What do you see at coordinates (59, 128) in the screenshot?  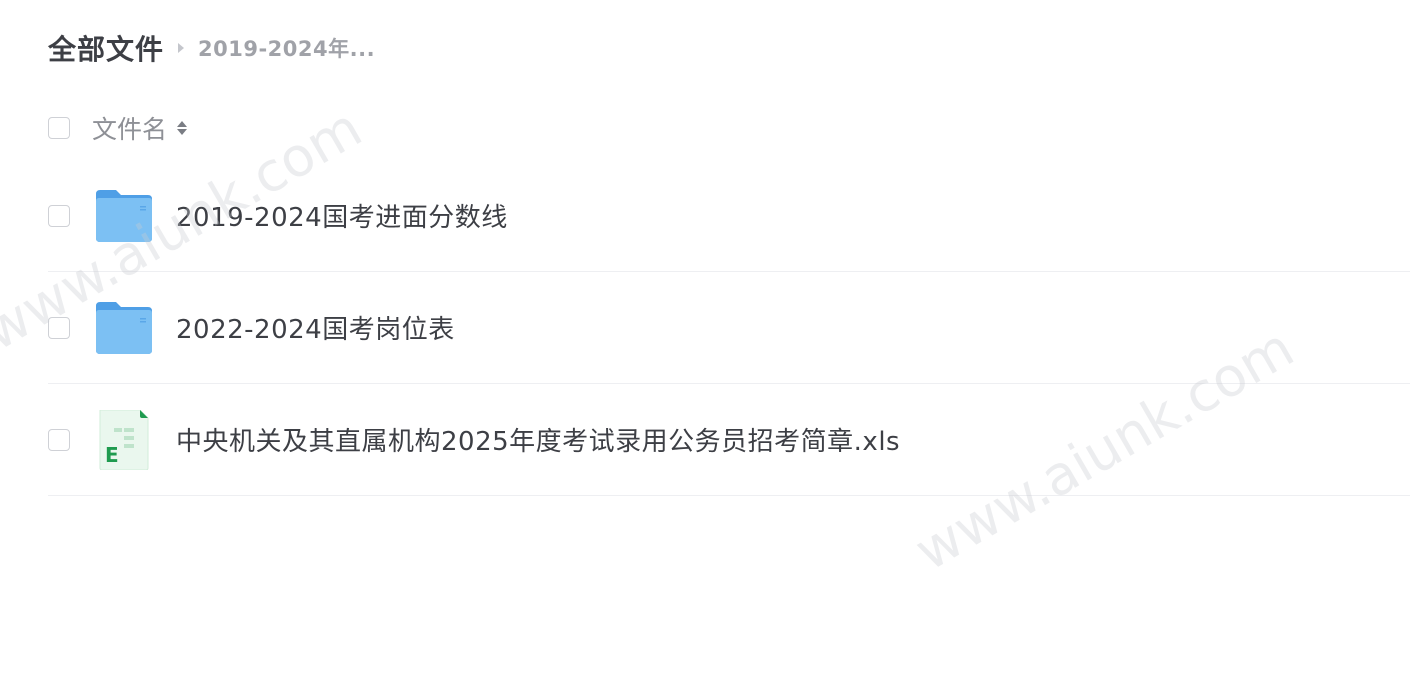 I see `select-all-checkbox` at bounding box center [59, 128].